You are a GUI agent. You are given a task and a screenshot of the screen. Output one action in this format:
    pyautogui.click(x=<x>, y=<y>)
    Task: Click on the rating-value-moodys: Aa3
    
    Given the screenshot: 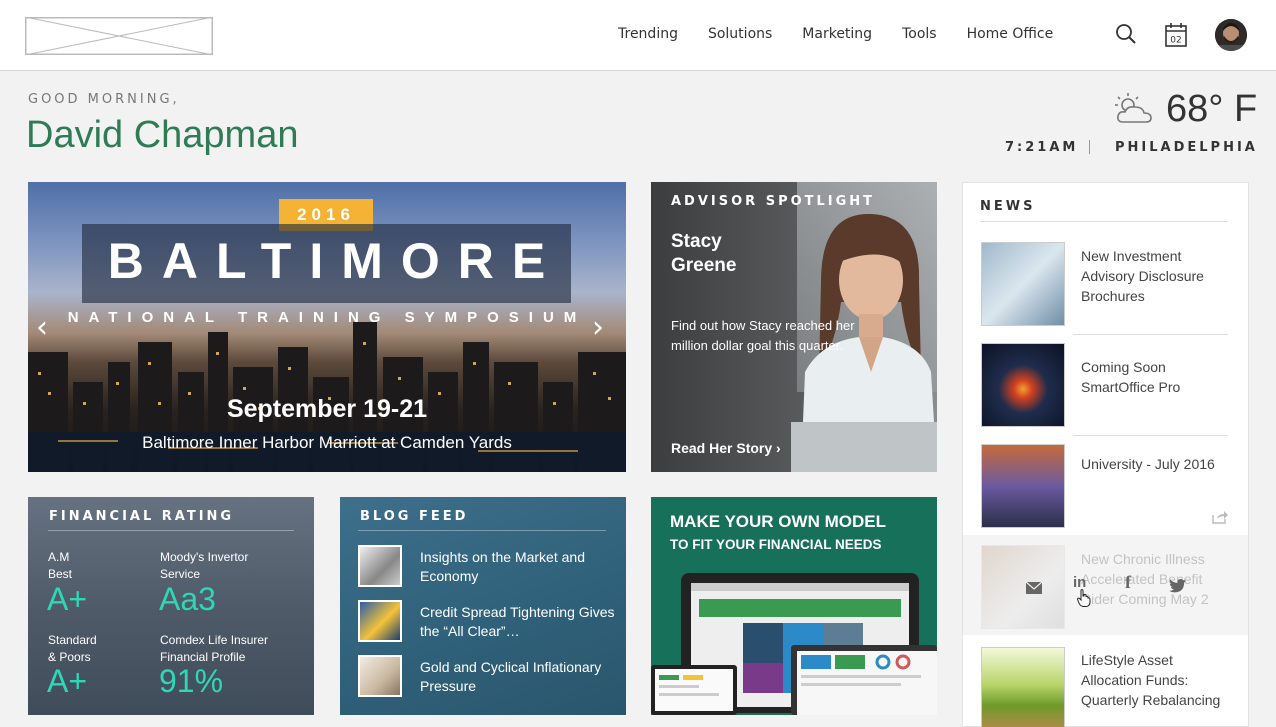 What is the action you would take?
    pyautogui.click(x=187, y=599)
    